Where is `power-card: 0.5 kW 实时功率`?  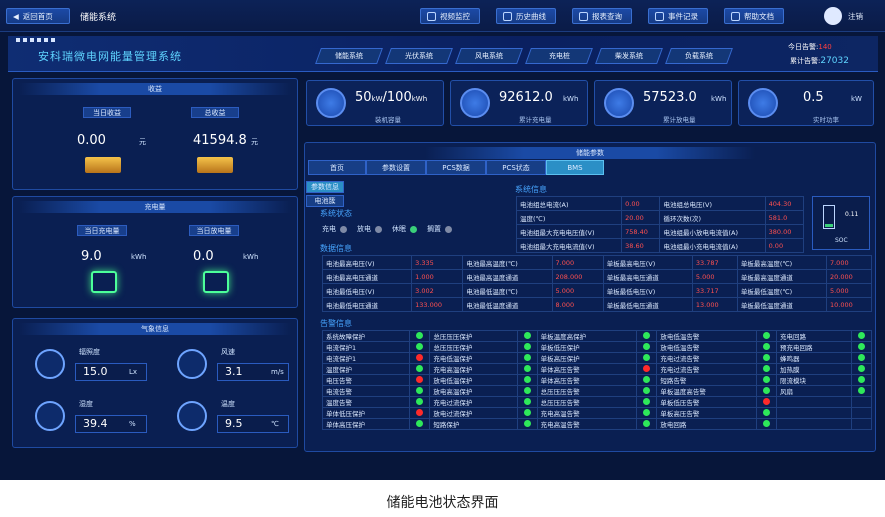
power-card: 0.5 kW 实时功率 is located at coordinates (806, 103).